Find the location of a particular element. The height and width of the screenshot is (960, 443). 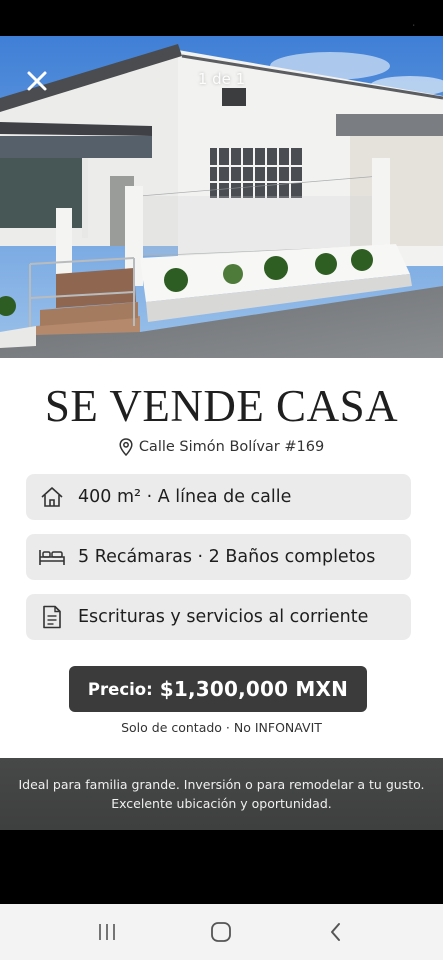

home-button is located at coordinates (221, 932).